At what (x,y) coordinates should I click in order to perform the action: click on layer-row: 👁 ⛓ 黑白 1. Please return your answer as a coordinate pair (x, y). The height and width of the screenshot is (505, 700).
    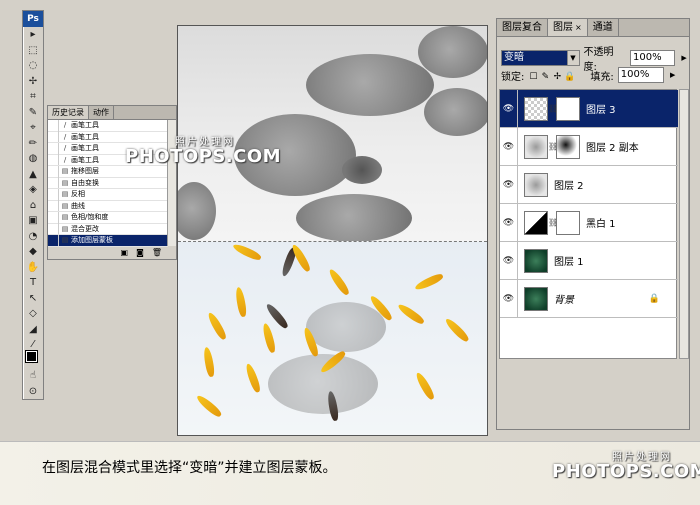
    Looking at the image, I should click on (589, 222).